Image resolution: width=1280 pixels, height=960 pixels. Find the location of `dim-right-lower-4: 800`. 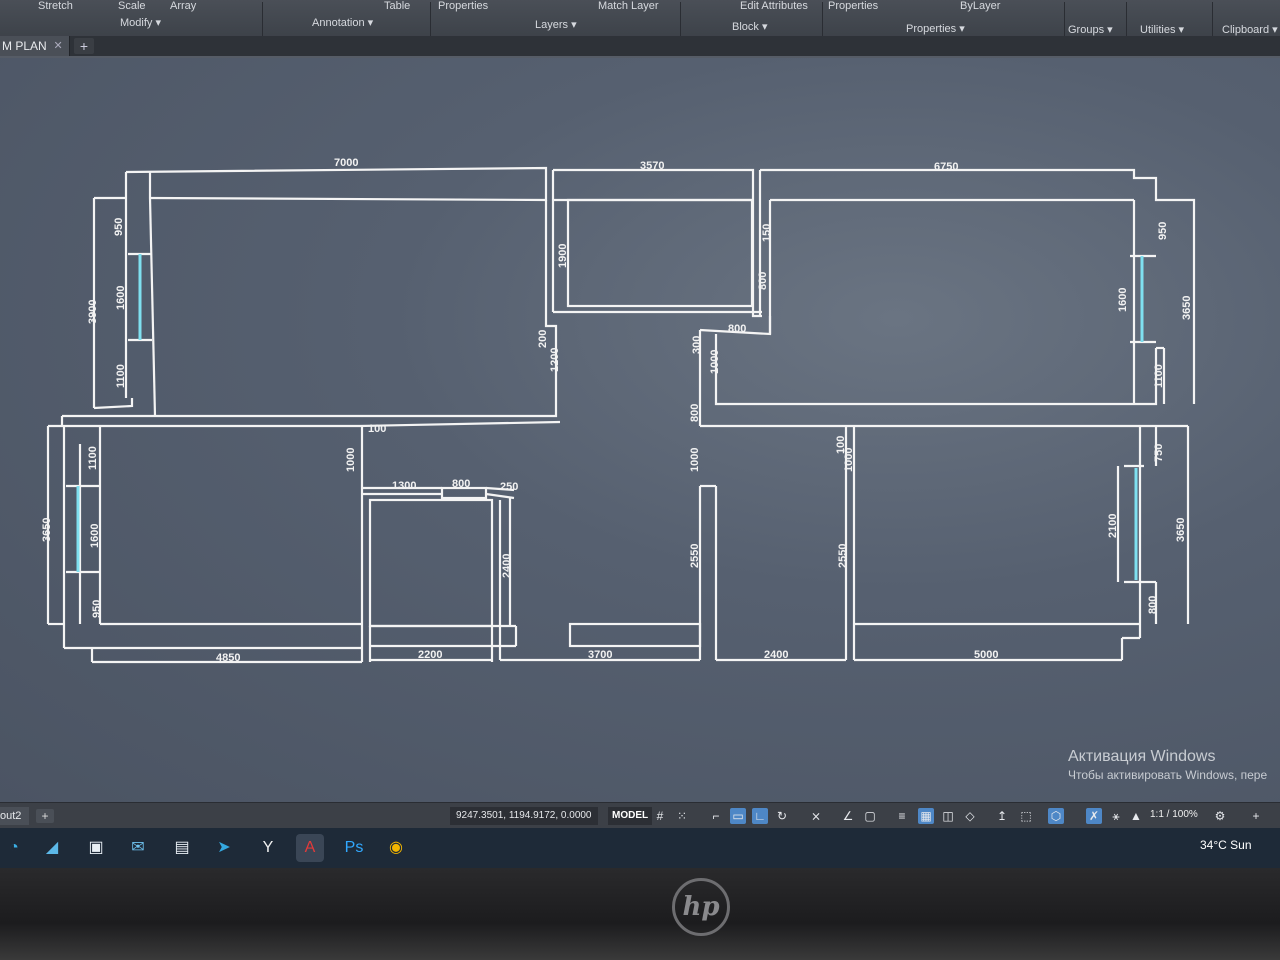

dim-right-lower-4: 800 is located at coordinates (1153, 605).